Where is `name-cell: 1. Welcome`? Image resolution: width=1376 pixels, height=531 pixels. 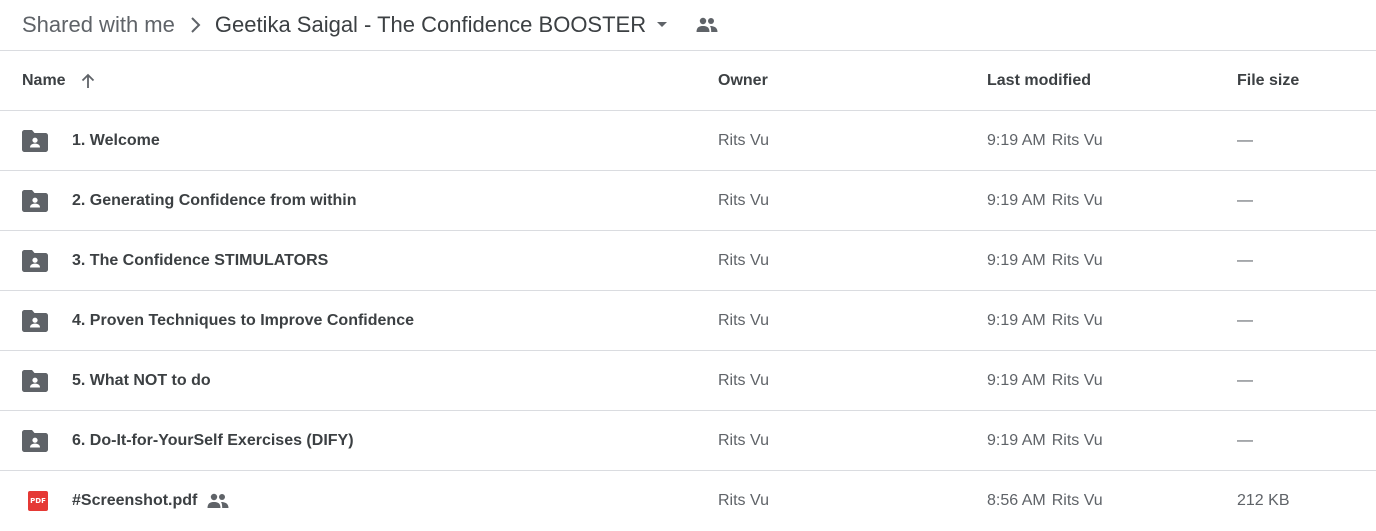 name-cell: 1. Welcome is located at coordinates (359, 141).